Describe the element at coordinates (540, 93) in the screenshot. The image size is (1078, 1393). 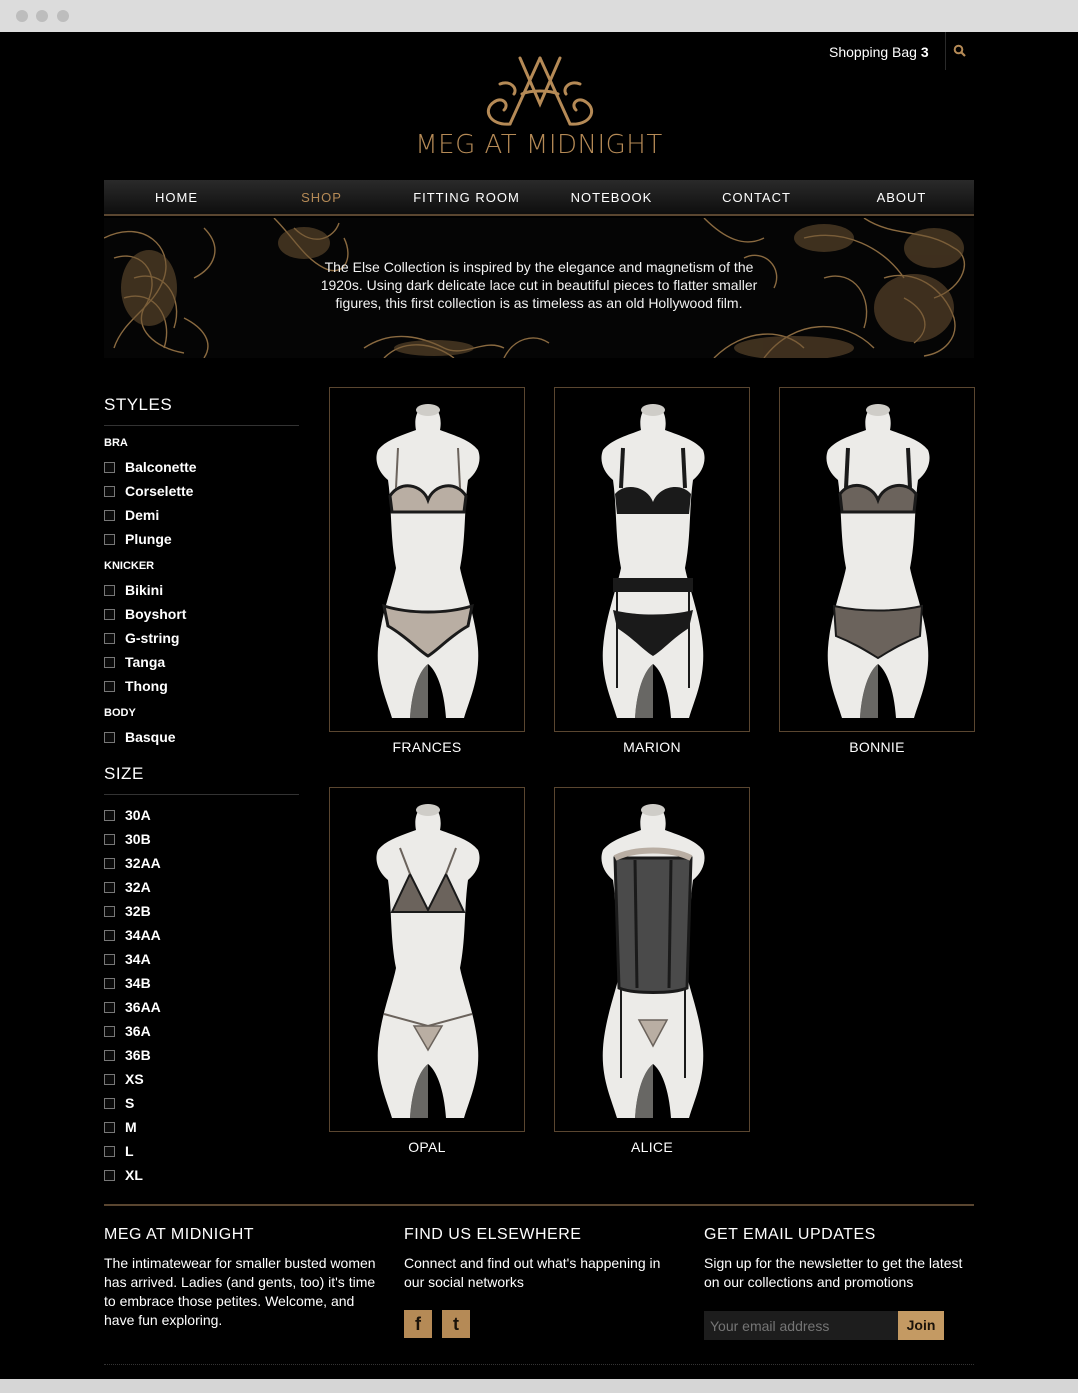
I see `logo-monogram-icon` at that location.